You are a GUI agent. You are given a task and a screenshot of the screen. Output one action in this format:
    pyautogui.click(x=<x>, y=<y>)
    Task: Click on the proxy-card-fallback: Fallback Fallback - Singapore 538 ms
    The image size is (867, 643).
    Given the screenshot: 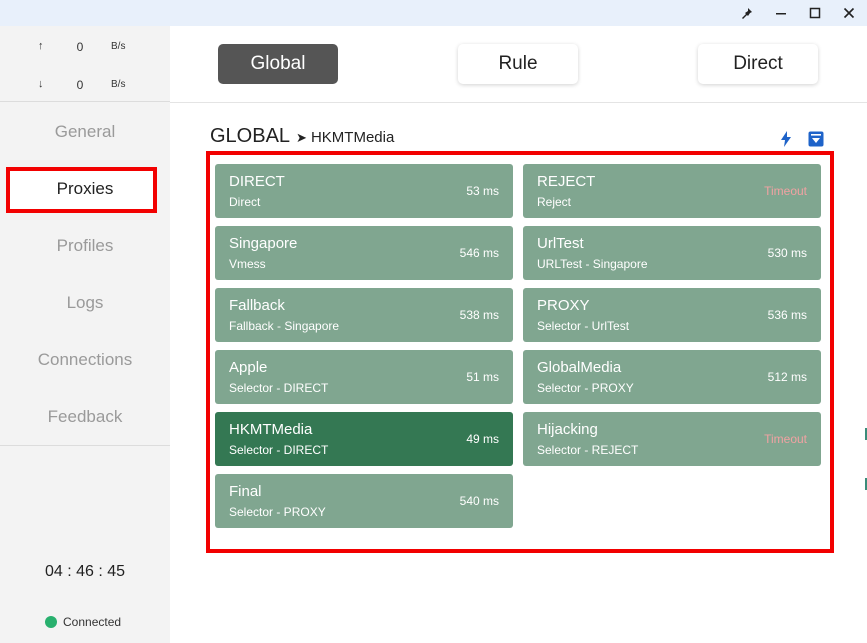 What is the action you would take?
    pyautogui.click(x=364, y=315)
    